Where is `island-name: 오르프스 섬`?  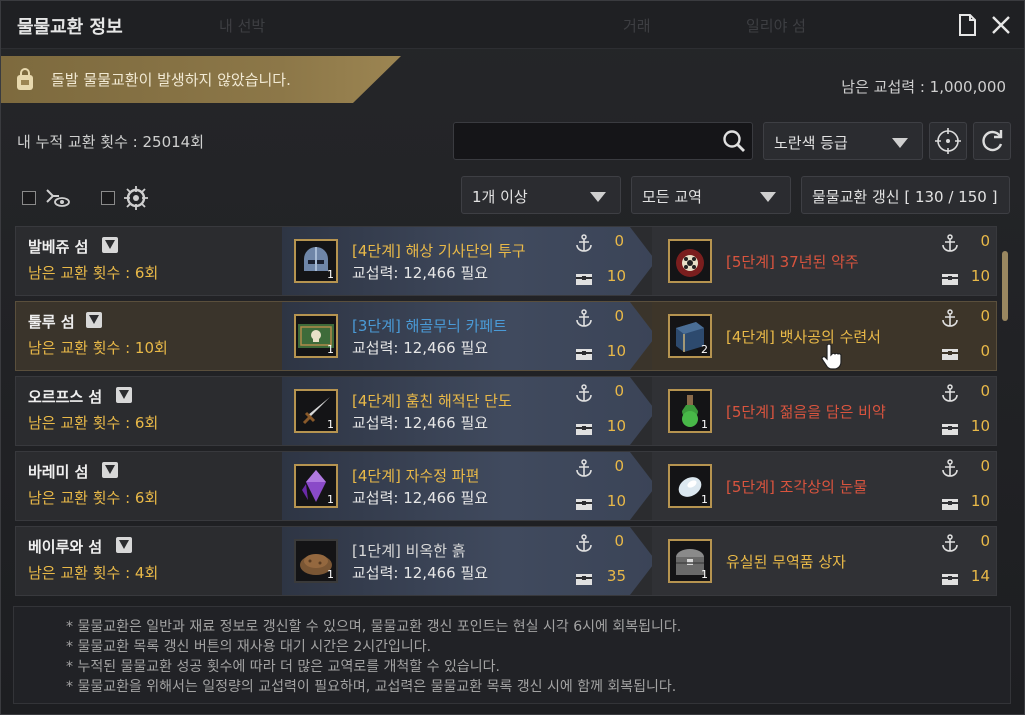 island-name: 오르프스 섬 is located at coordinates (65, 397).